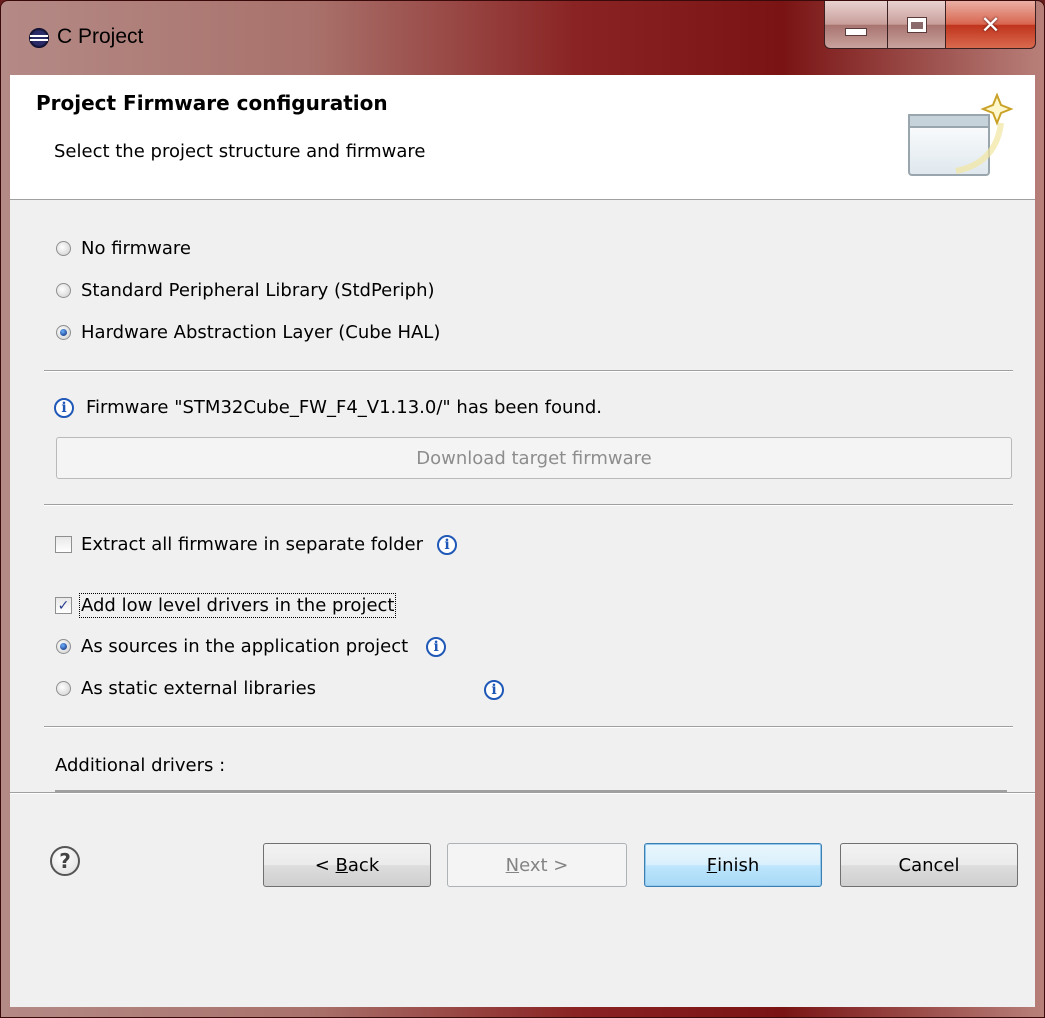 This screenshot has height=1018, width=1045. I want to click on next-mnemonic: N, so click(512, 865).